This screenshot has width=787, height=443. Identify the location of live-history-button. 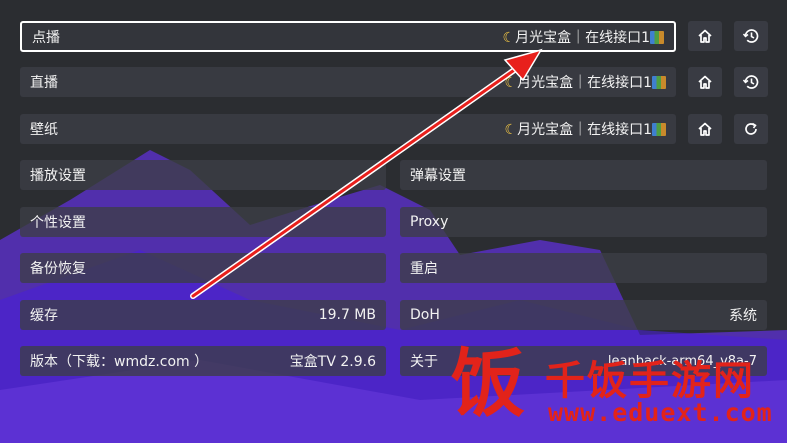
(751, 82).